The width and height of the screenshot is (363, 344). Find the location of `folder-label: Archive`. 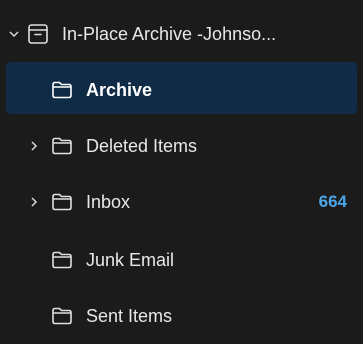

folder-label: Archive is located at coordinates (119, 90).